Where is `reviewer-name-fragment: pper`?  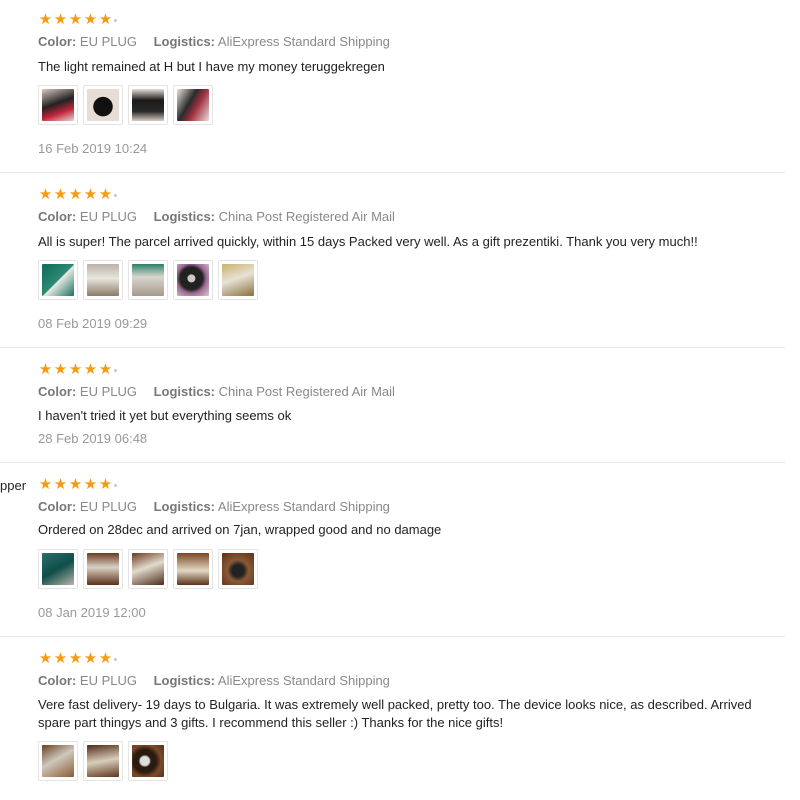
reviewer-name-fragment: pper is located at coordinates (13, 485).